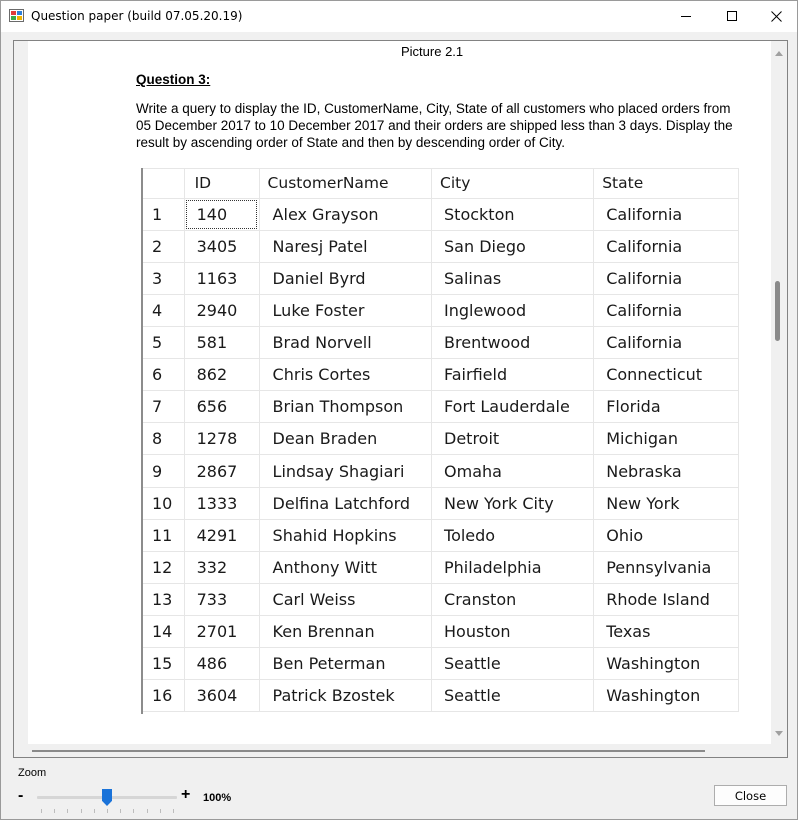 This screenshot has width=798, height=820. I want to click on zoom-slider-thumb, so click(107, 797).